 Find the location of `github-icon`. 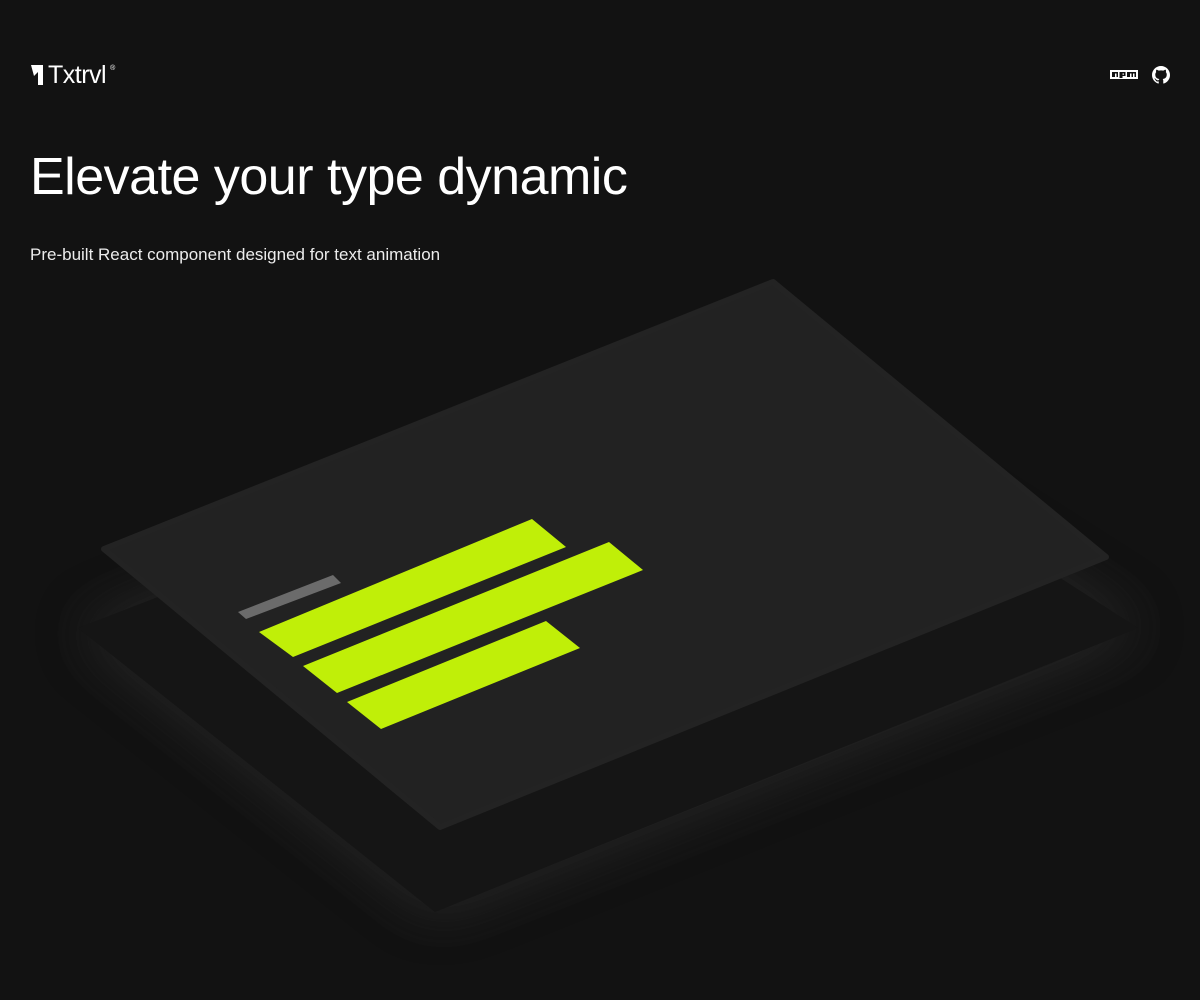

github-icon is located at coordinates (1161, 75).